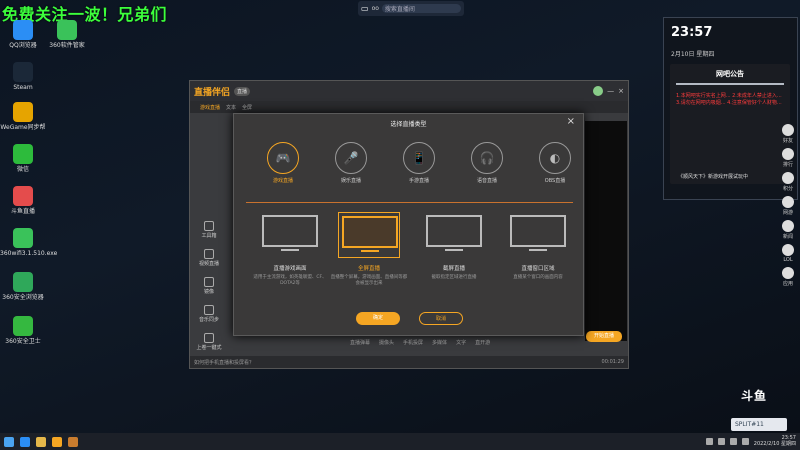 This screenshot has height=450, width=800. Describe the element at coordinates (209, 254) in the screenshot. I see `nav-icon` at that location.